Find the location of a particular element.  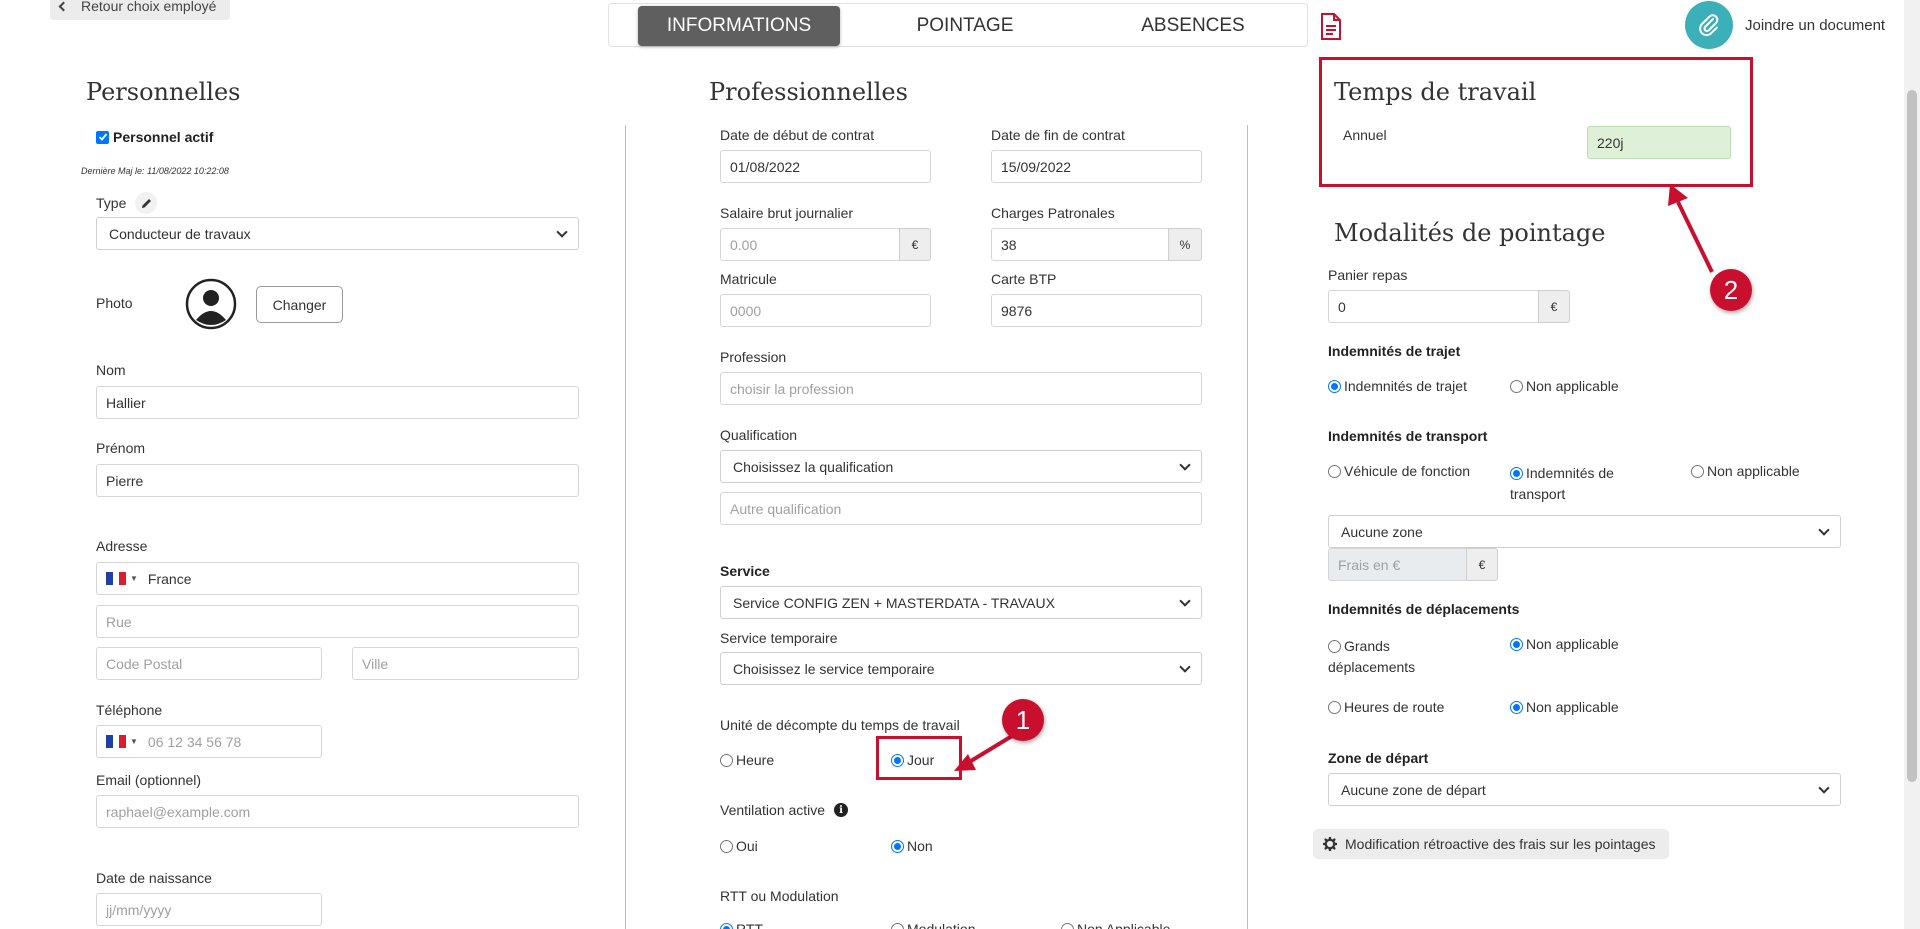

annotation-marker-1: 1 is located at coordinates (1023, 720).